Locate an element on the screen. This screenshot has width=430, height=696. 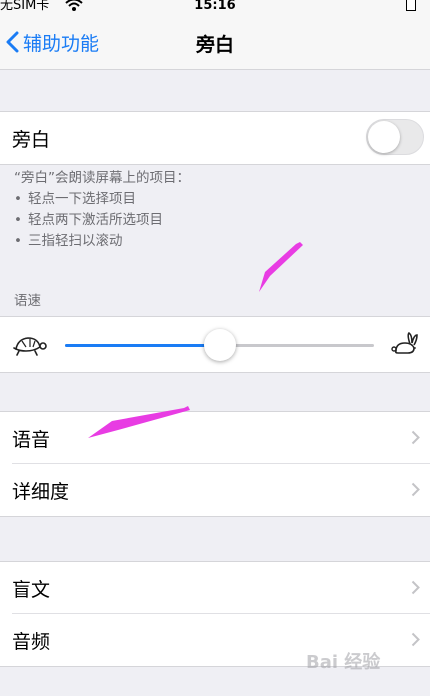
annotation-arrow-icon is located at coordinates (281, 267).